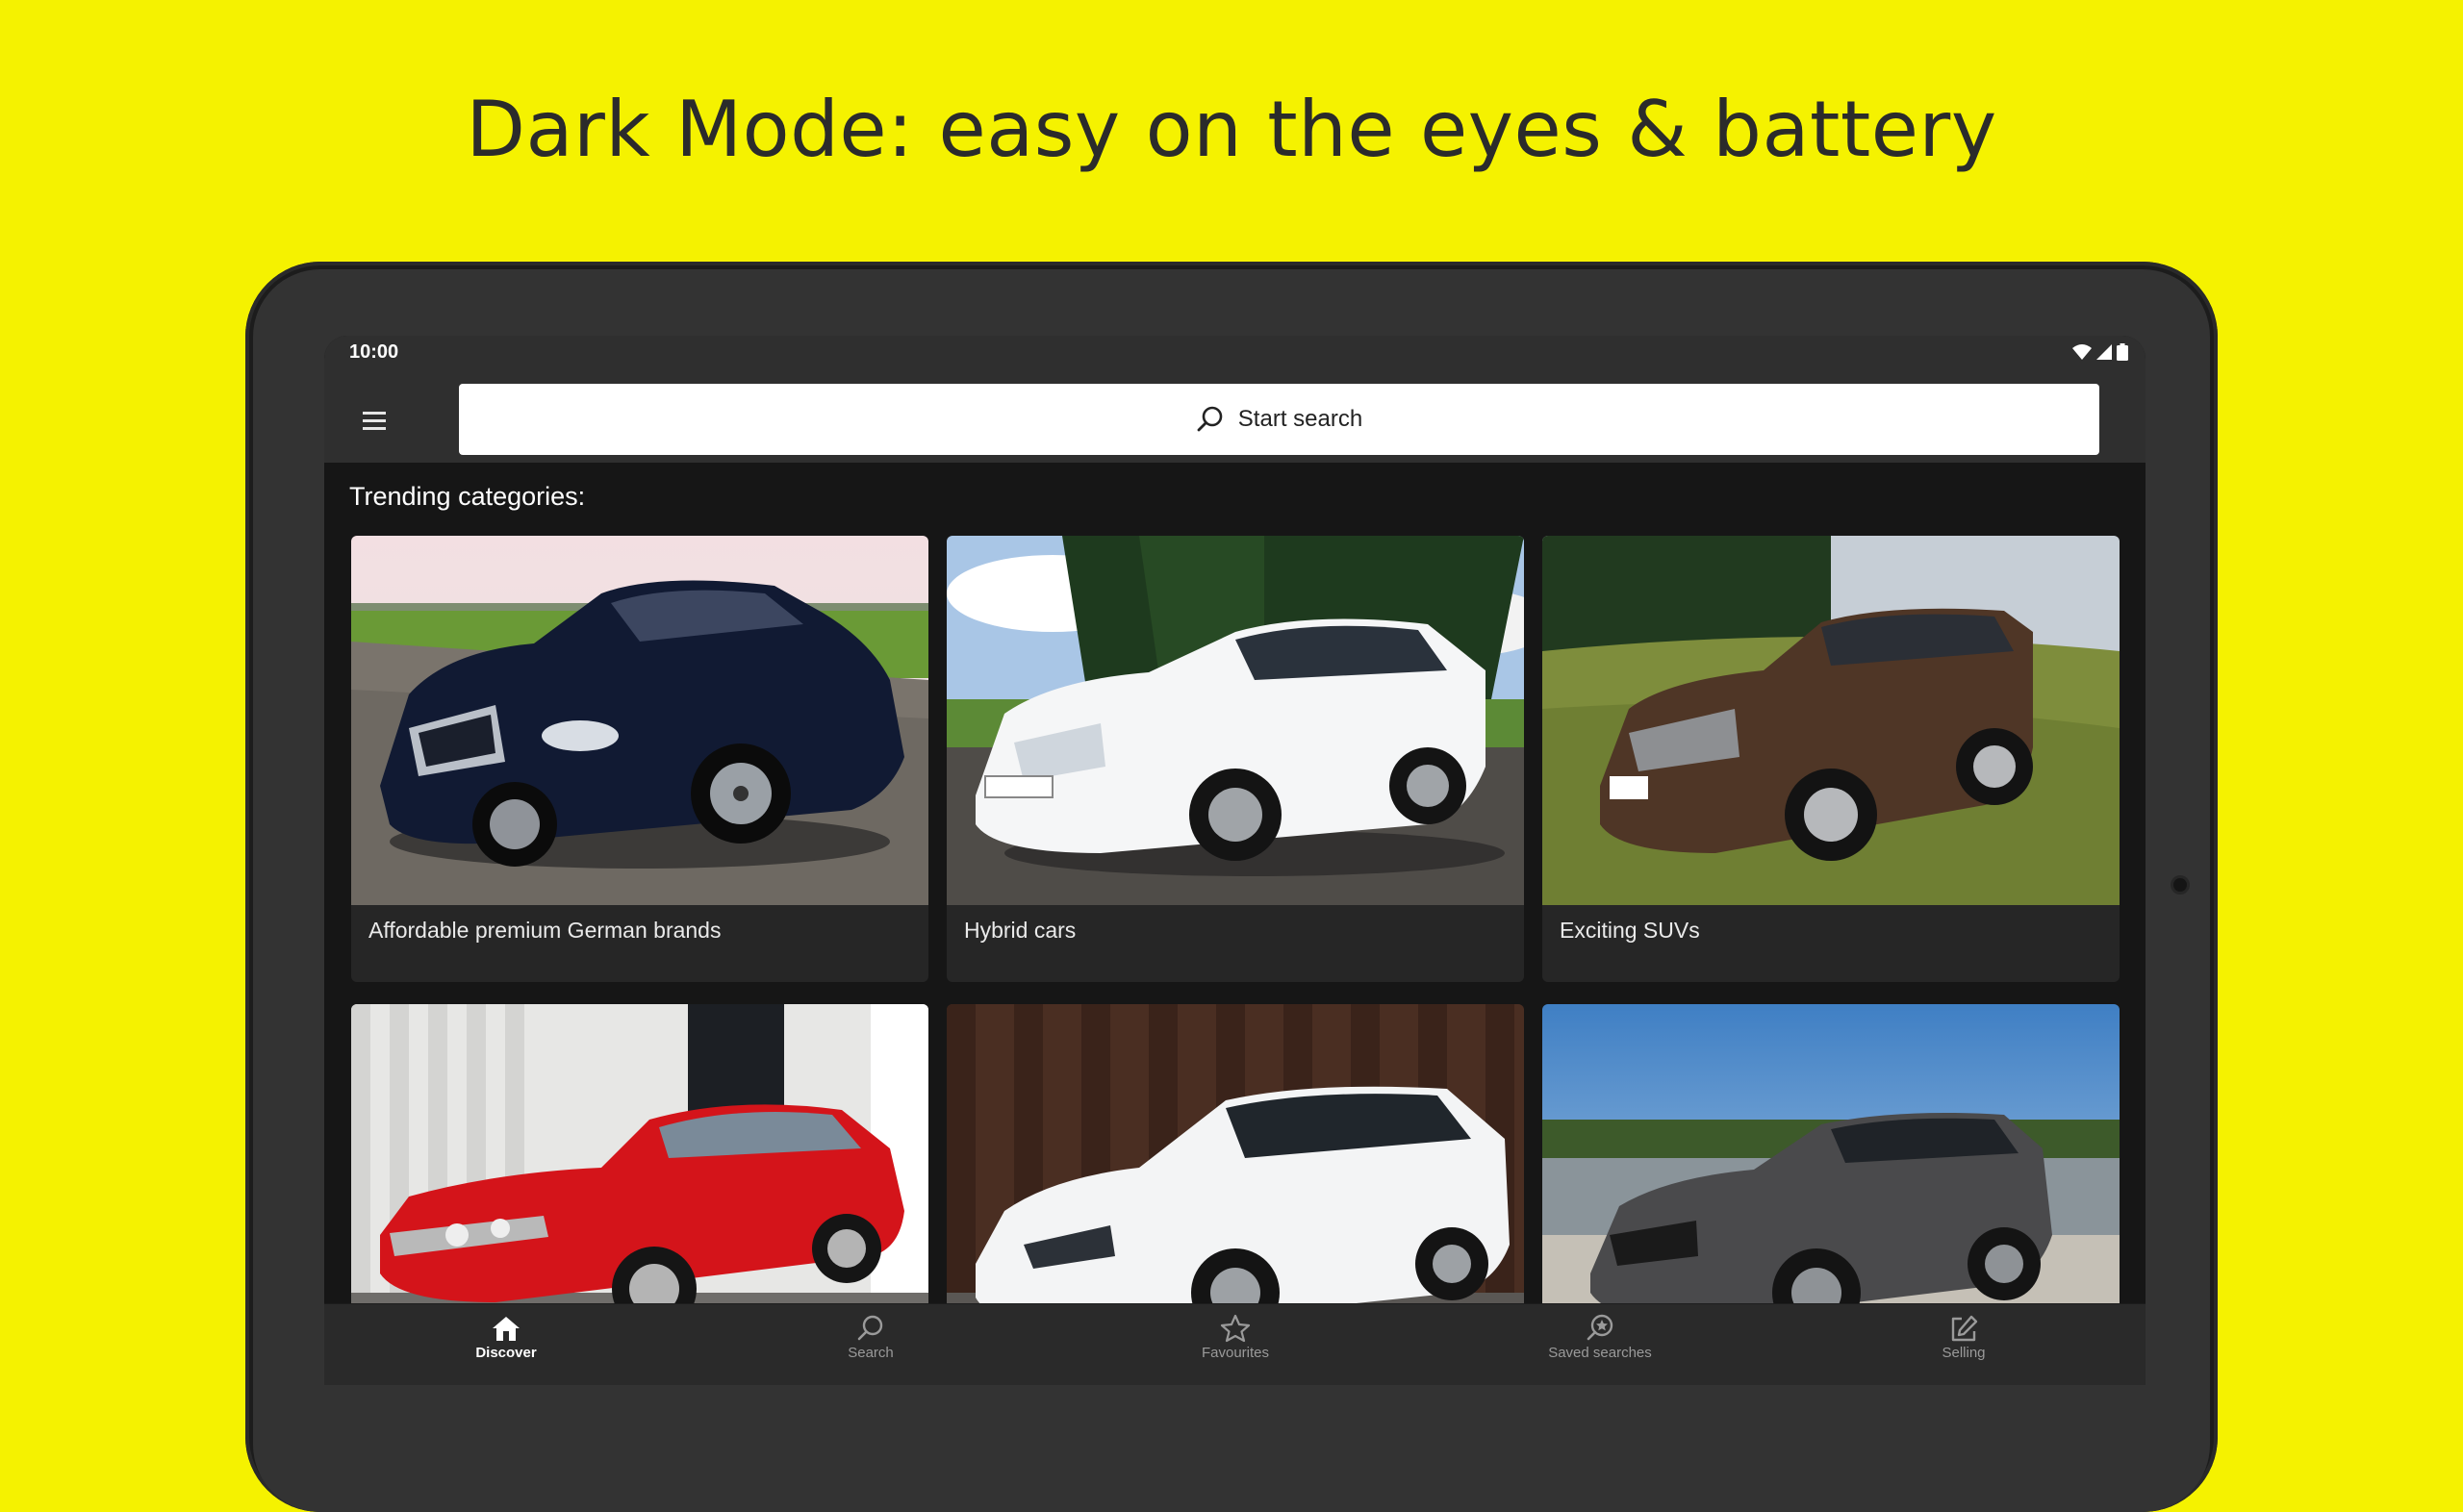 The height and width of the screenshot is (1512, 2463). Describe the element at coordinates (507, 1329) in the screenshot. I see `home-icon` at that location.